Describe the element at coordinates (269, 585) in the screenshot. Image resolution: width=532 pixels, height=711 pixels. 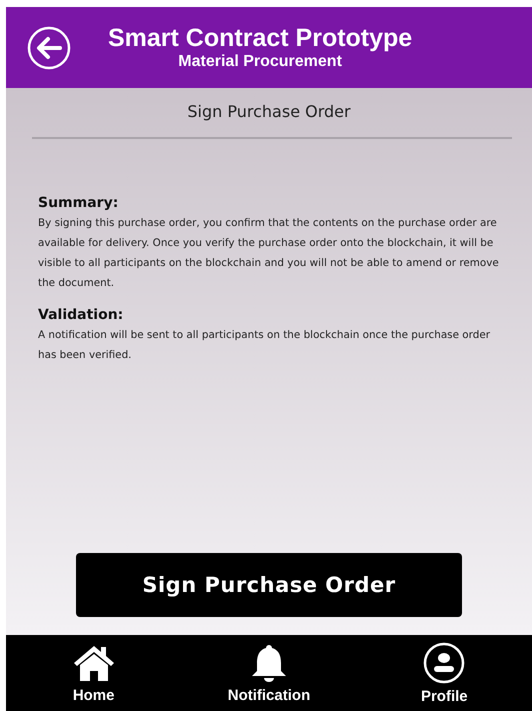
I see `sign-button: Sign Purchase Order` at that location.